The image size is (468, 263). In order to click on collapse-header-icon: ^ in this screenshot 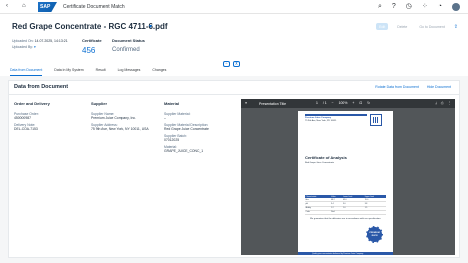, I will do `click(226, 64)`.